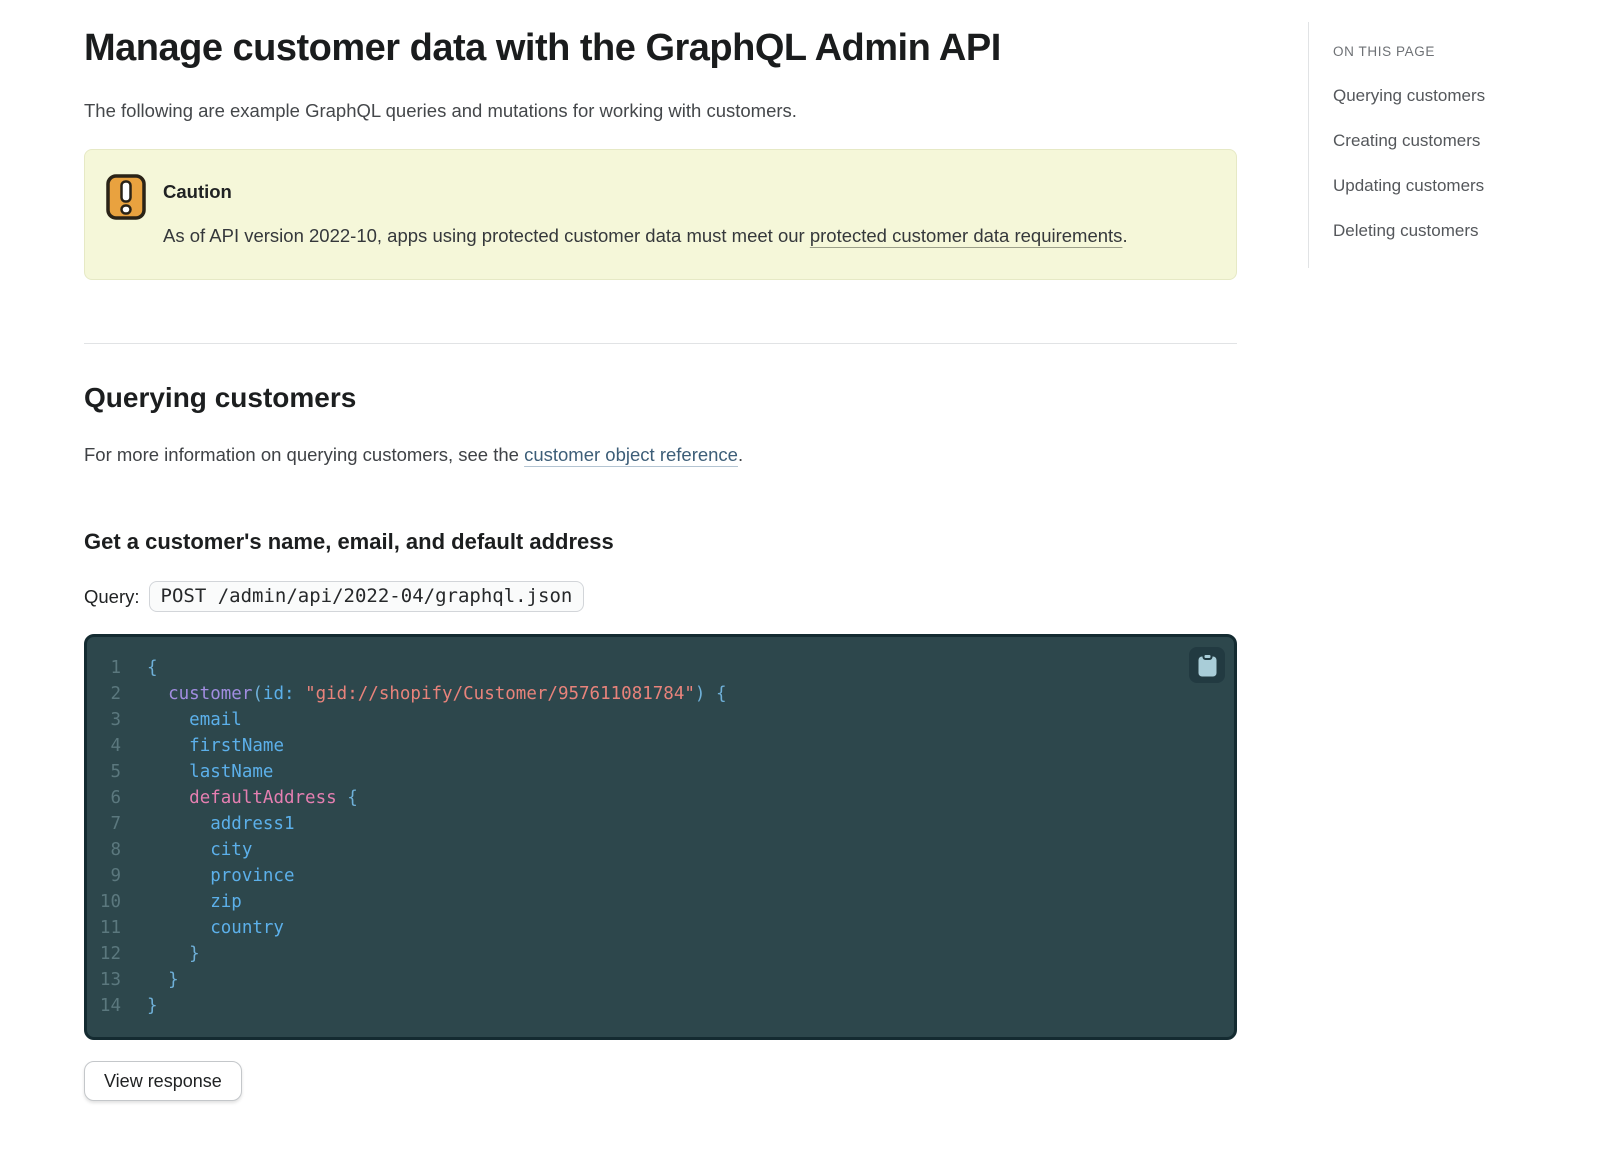  Describe the element at coordinates (220, 397) in the screenshot. I see `section-heading-querying-customers: Querying customers` at that location.